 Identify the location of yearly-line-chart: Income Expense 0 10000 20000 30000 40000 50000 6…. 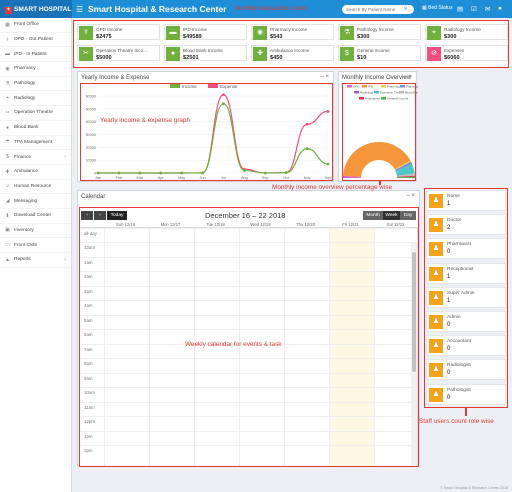
(208, 132).